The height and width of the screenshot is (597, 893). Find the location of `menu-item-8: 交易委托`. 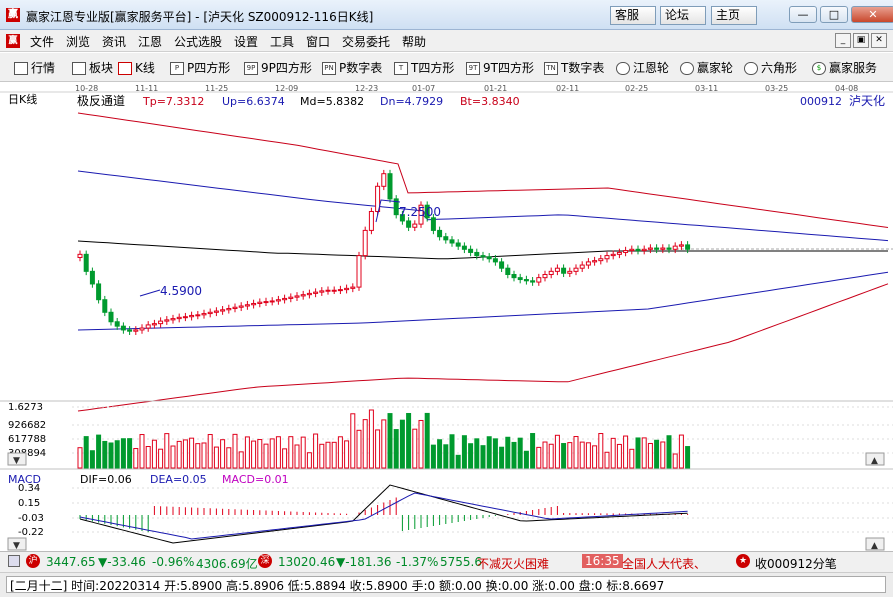

menu-item-8: 交易委托 is located at coordinates (366, 41).